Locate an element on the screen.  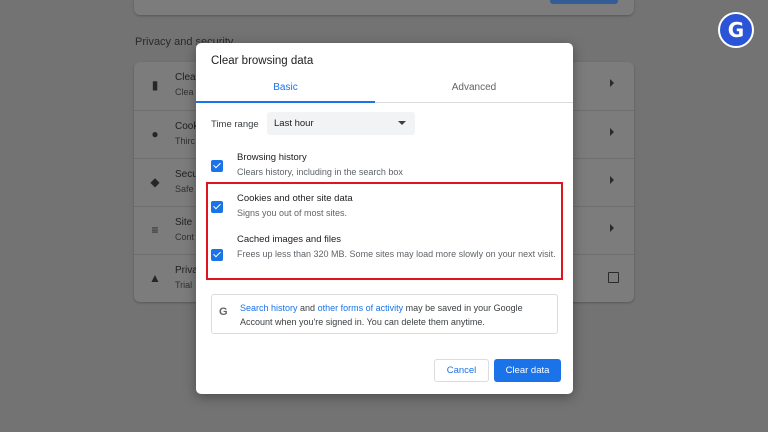
background-card-top is located at coordinates (384, 7).